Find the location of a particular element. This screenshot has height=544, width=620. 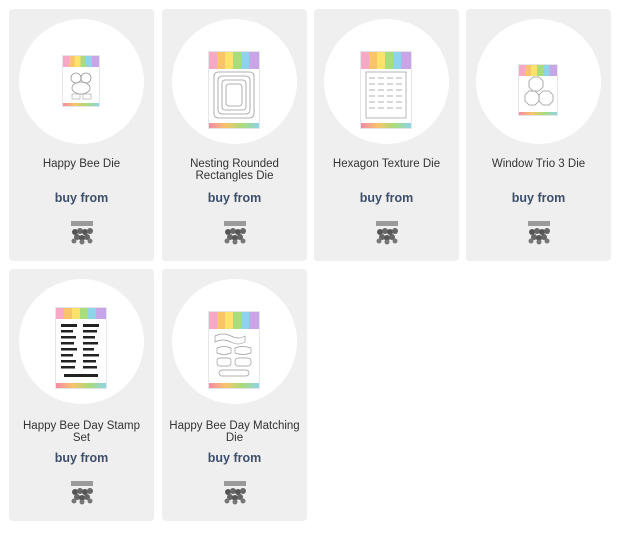

product-card: Happy Bee Die buy from is located at coordinates (81, 135).